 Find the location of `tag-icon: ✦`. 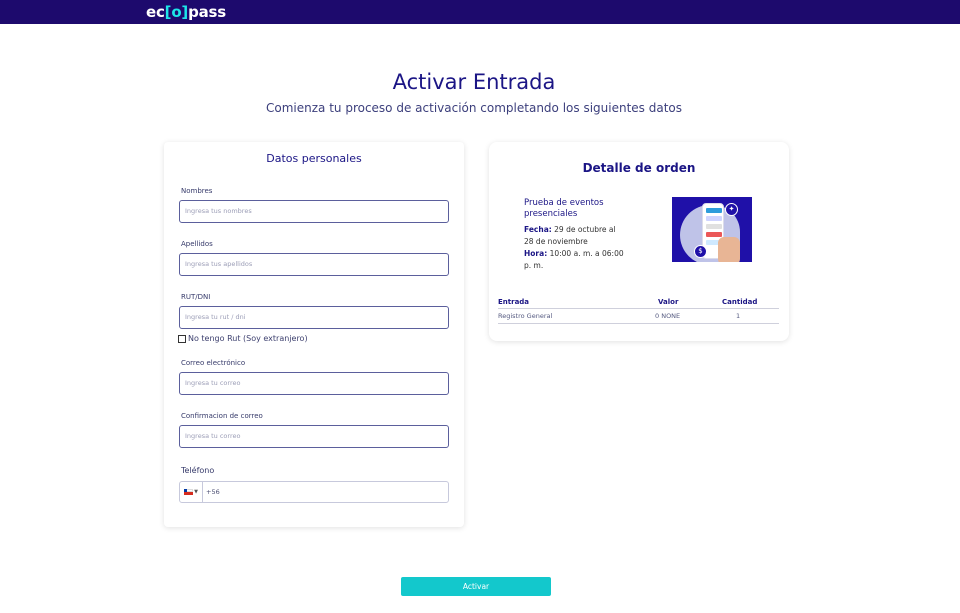

tag-icon: ✦ is located at coordinates (731, 209).